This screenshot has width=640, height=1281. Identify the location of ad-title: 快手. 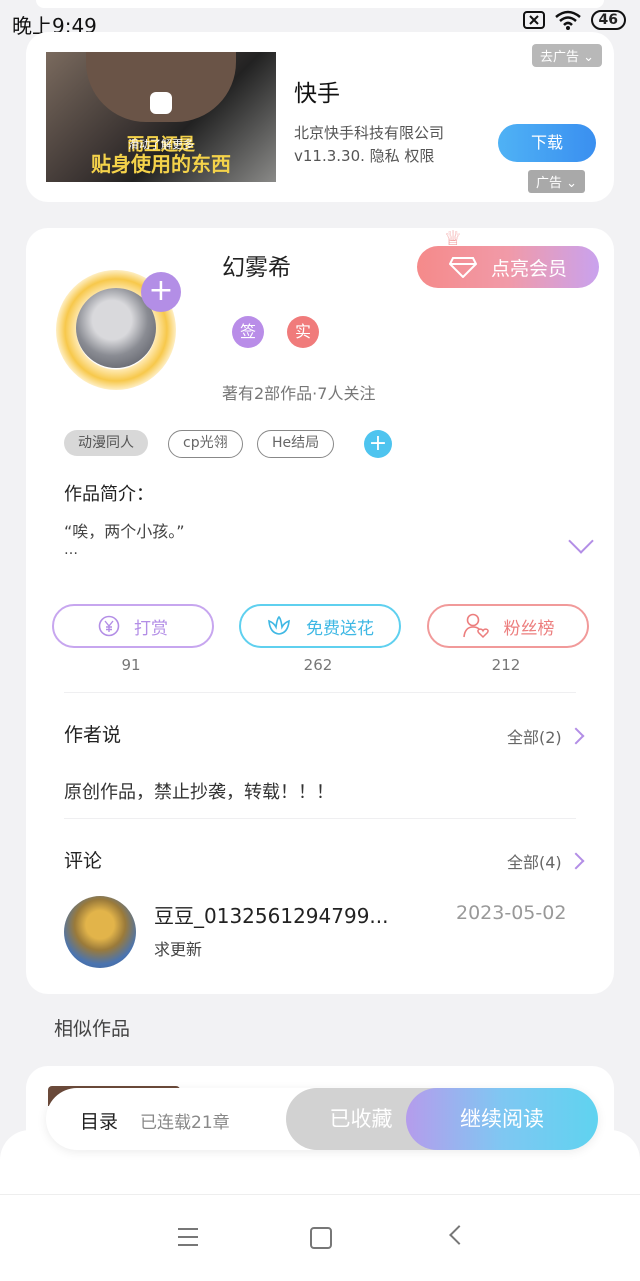
(317, 94).